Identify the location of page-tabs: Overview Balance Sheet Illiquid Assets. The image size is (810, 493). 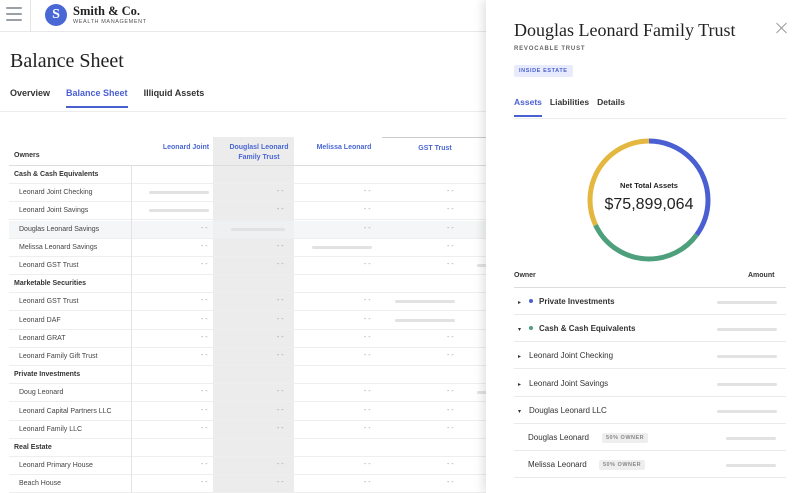
(115, 98).